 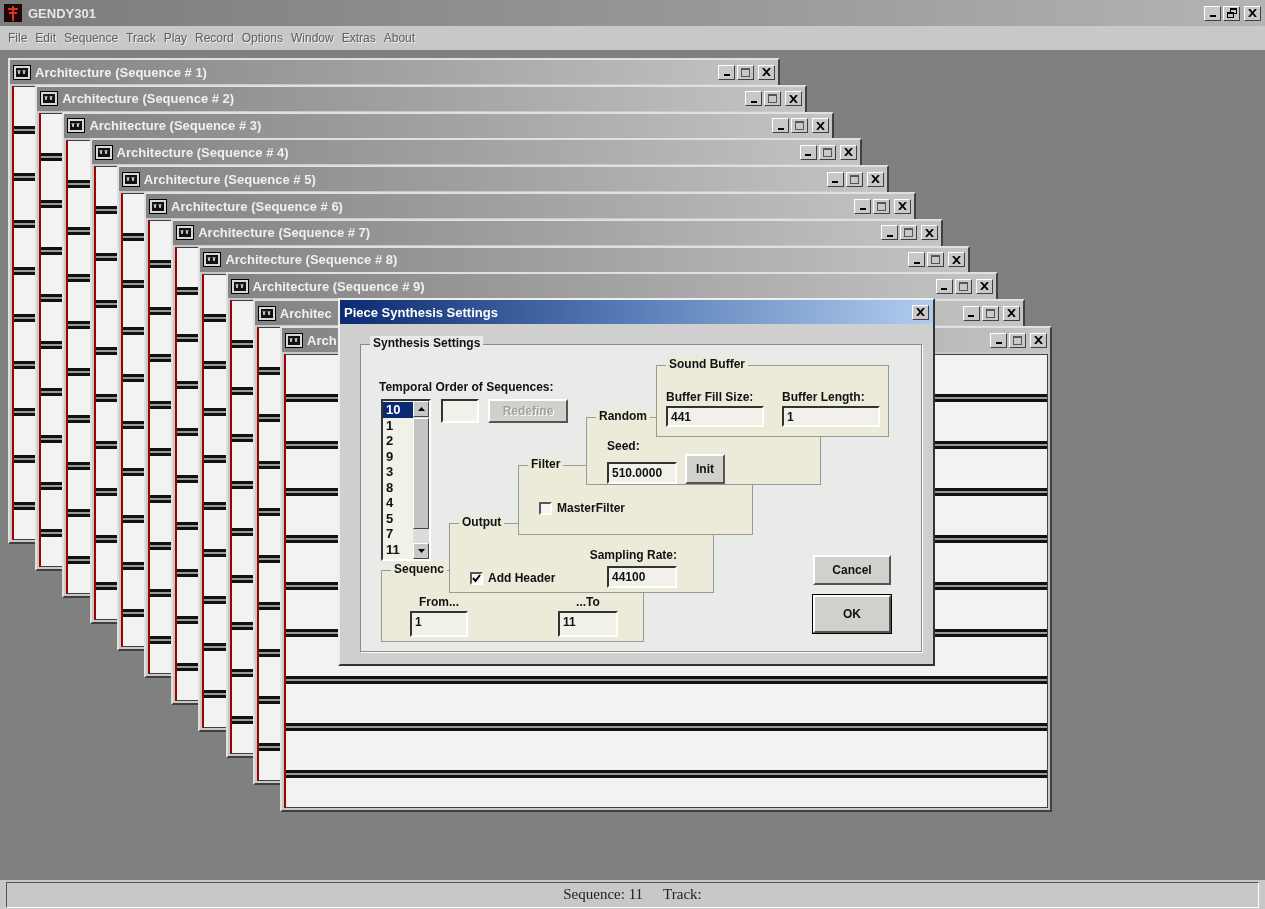 I want to click on list-item: 2, so click(x=398, y=441).